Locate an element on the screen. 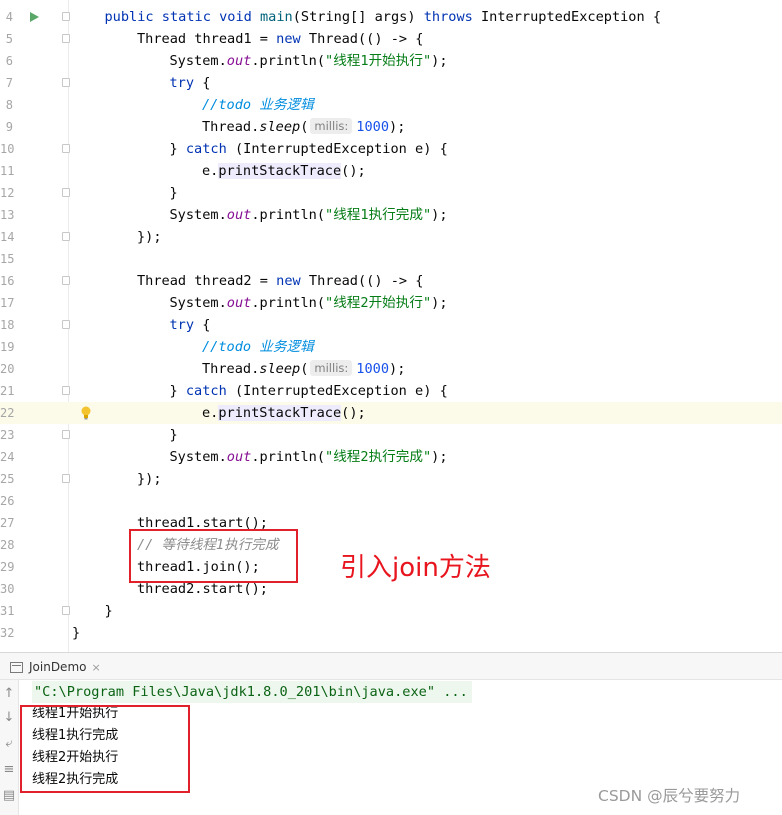 The width and height of the screenshot is (782, 815). code-text: } is located at coordinates (174, 435).